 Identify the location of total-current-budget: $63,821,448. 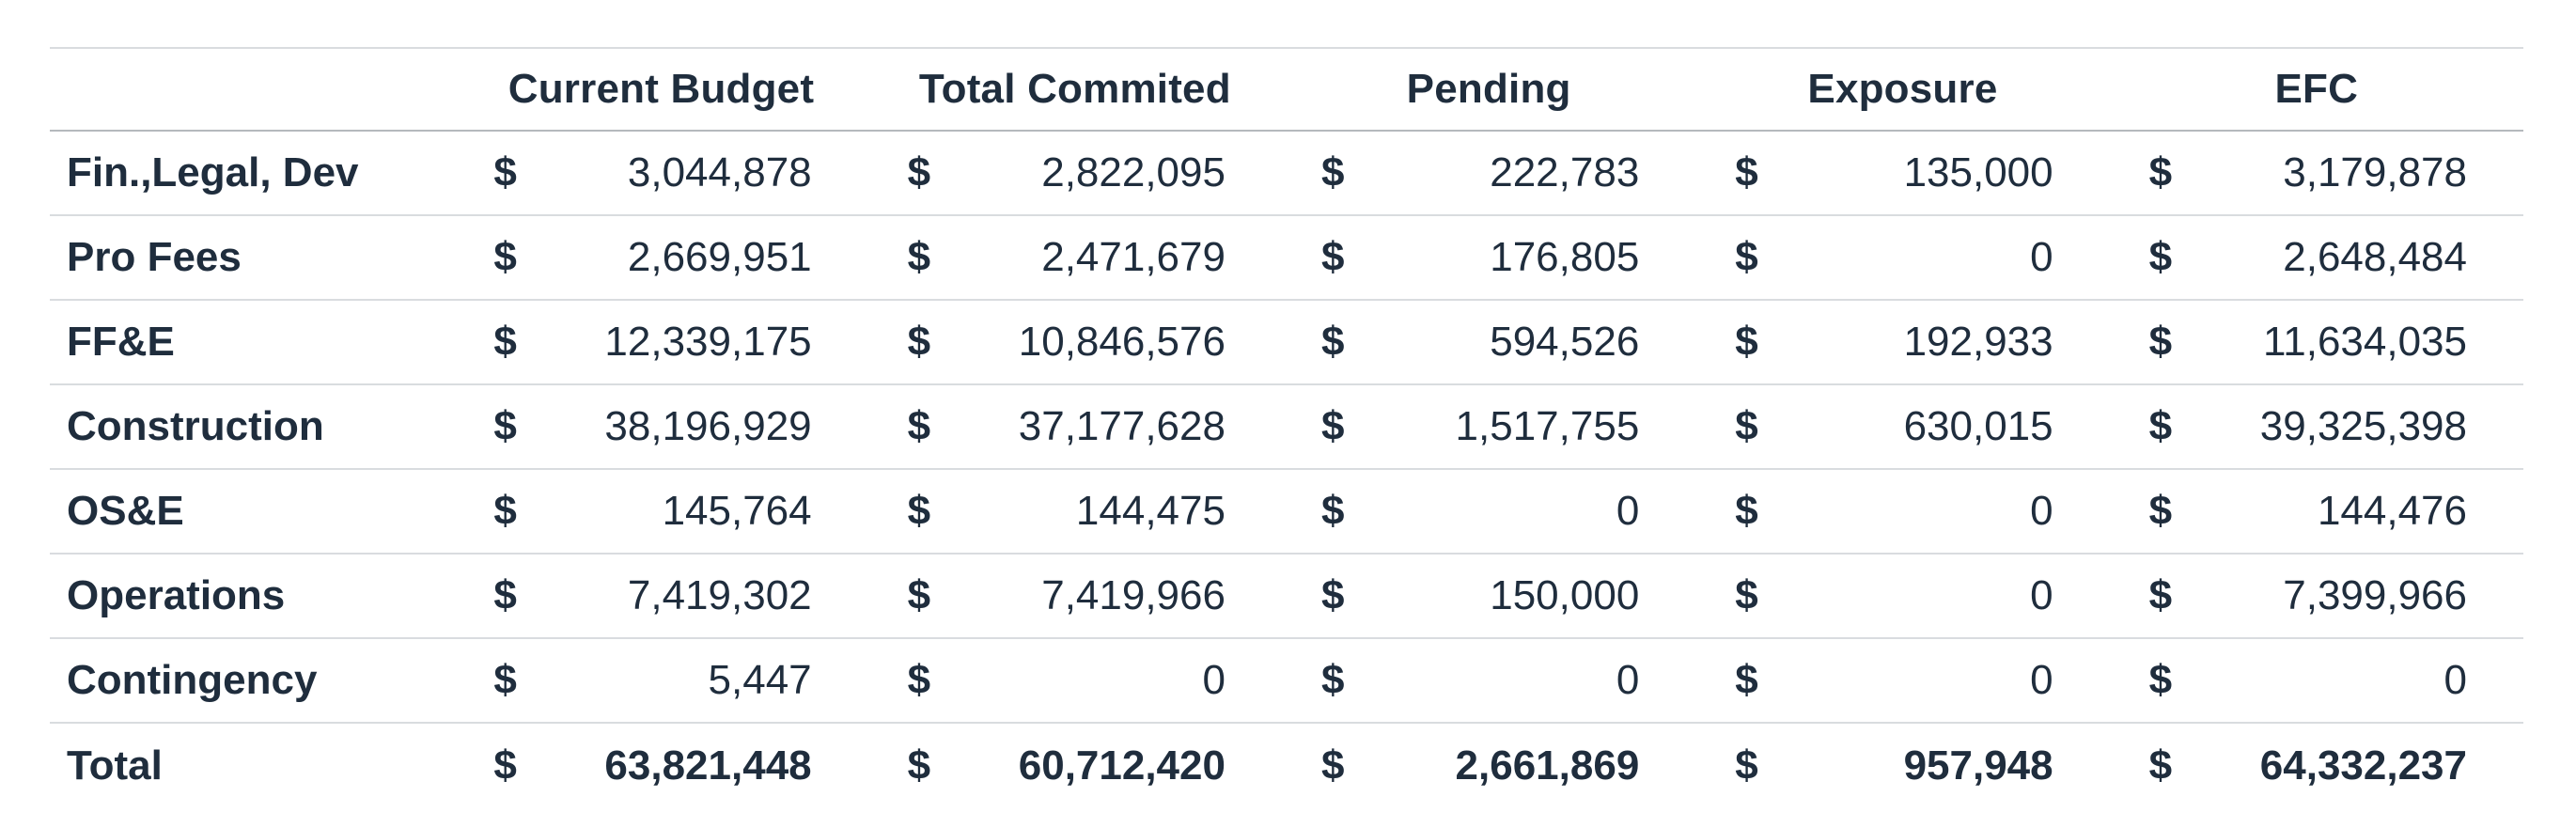
(660, 765).